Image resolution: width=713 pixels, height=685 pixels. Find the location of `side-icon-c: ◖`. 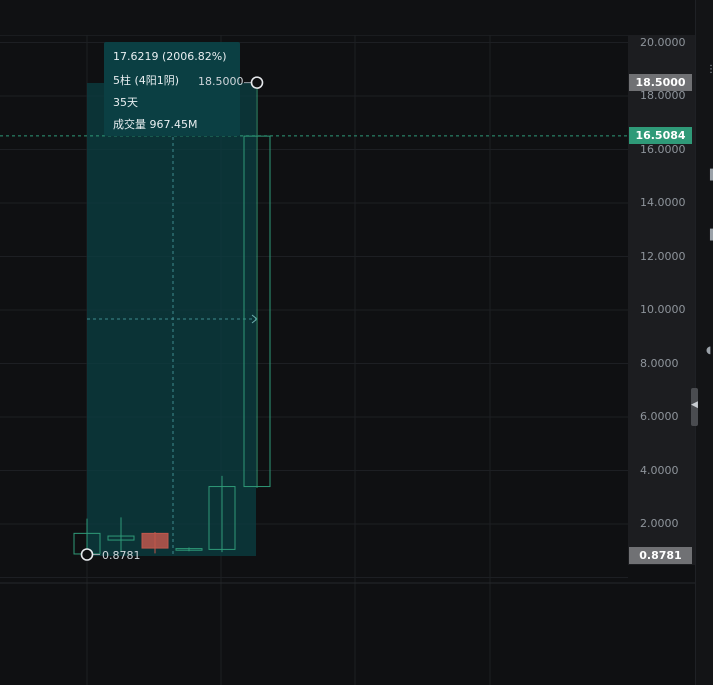

side-icon-c: ◖ is located at coordinates (708, 350).